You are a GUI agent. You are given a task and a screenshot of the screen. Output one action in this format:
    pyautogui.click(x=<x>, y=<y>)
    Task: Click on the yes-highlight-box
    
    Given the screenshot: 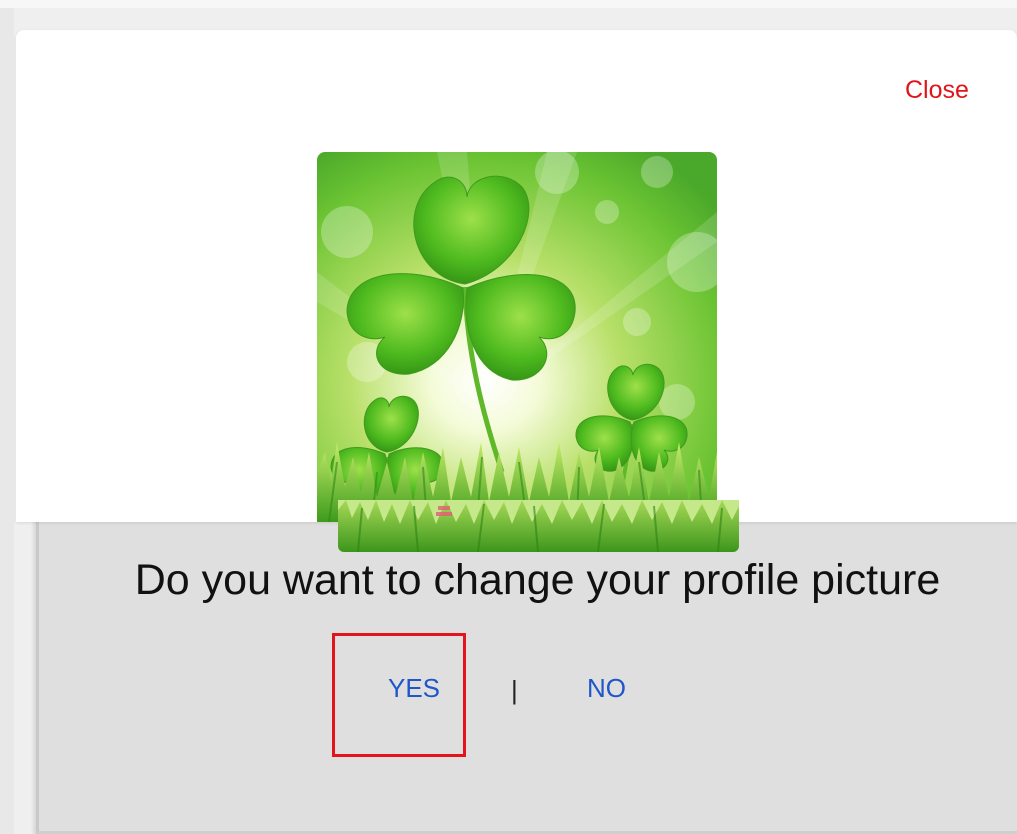 What is the action you would take?
    pyautogui.click(x=399, y=695)
    